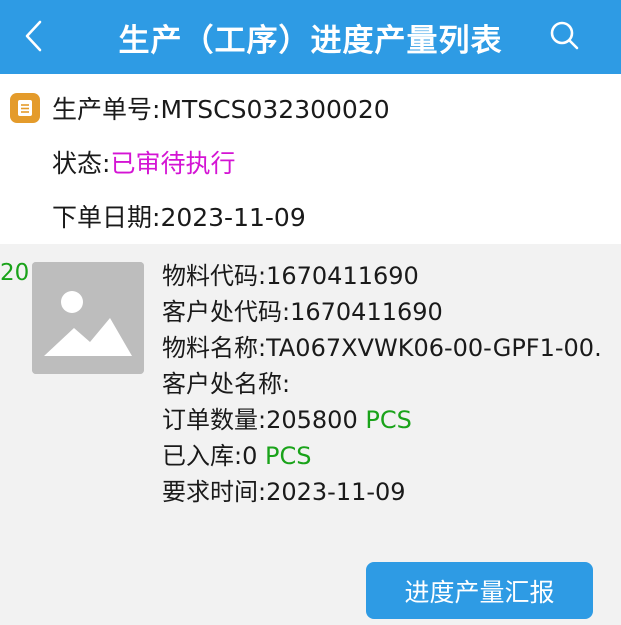 The height and width of the screenshot is (625, 621). What do you see at coordinates (336, 492) in the screenshot?
I see `required-time-value: 2023-11-09` at bounding box center [336, 492].